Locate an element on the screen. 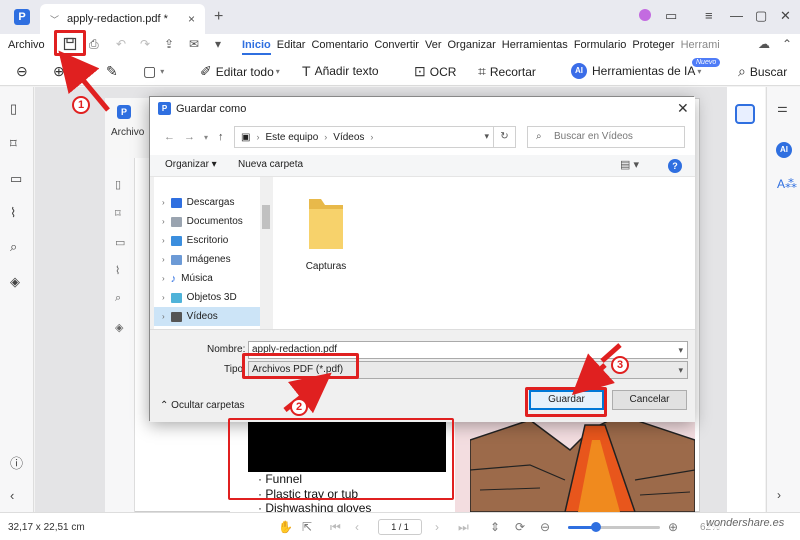 This screenshot has height=540, width=800. menu-icon: ≡ is located at coordinates (709, 15).